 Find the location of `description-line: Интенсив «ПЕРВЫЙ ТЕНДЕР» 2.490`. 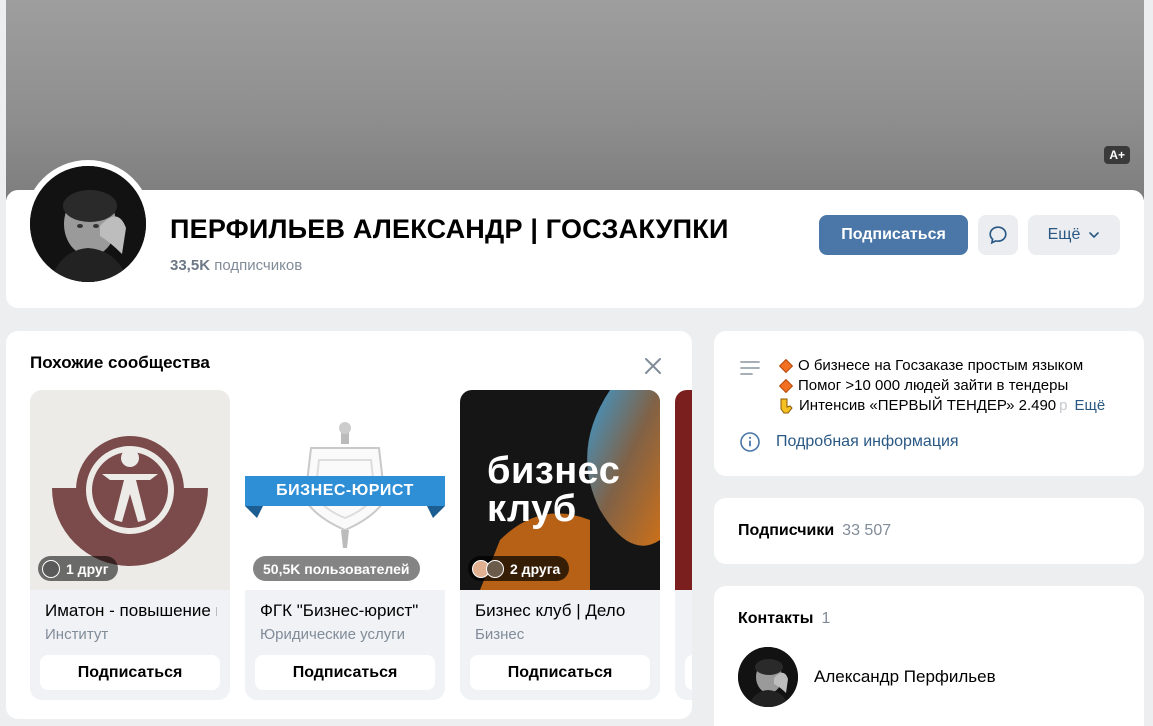

description-line: Интенсив «ПЕРВЫЙ ТЕНДЕР» 2.490 is located at coordinates (928, 405).